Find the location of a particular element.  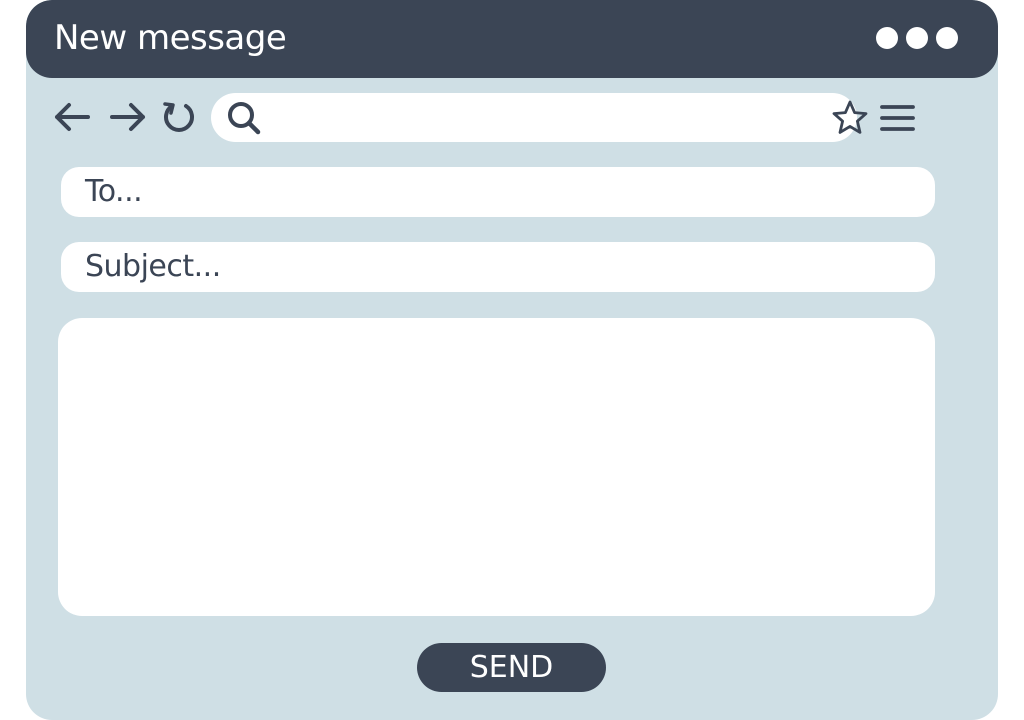

send-button: SEND is located at coordinates (511, 667).